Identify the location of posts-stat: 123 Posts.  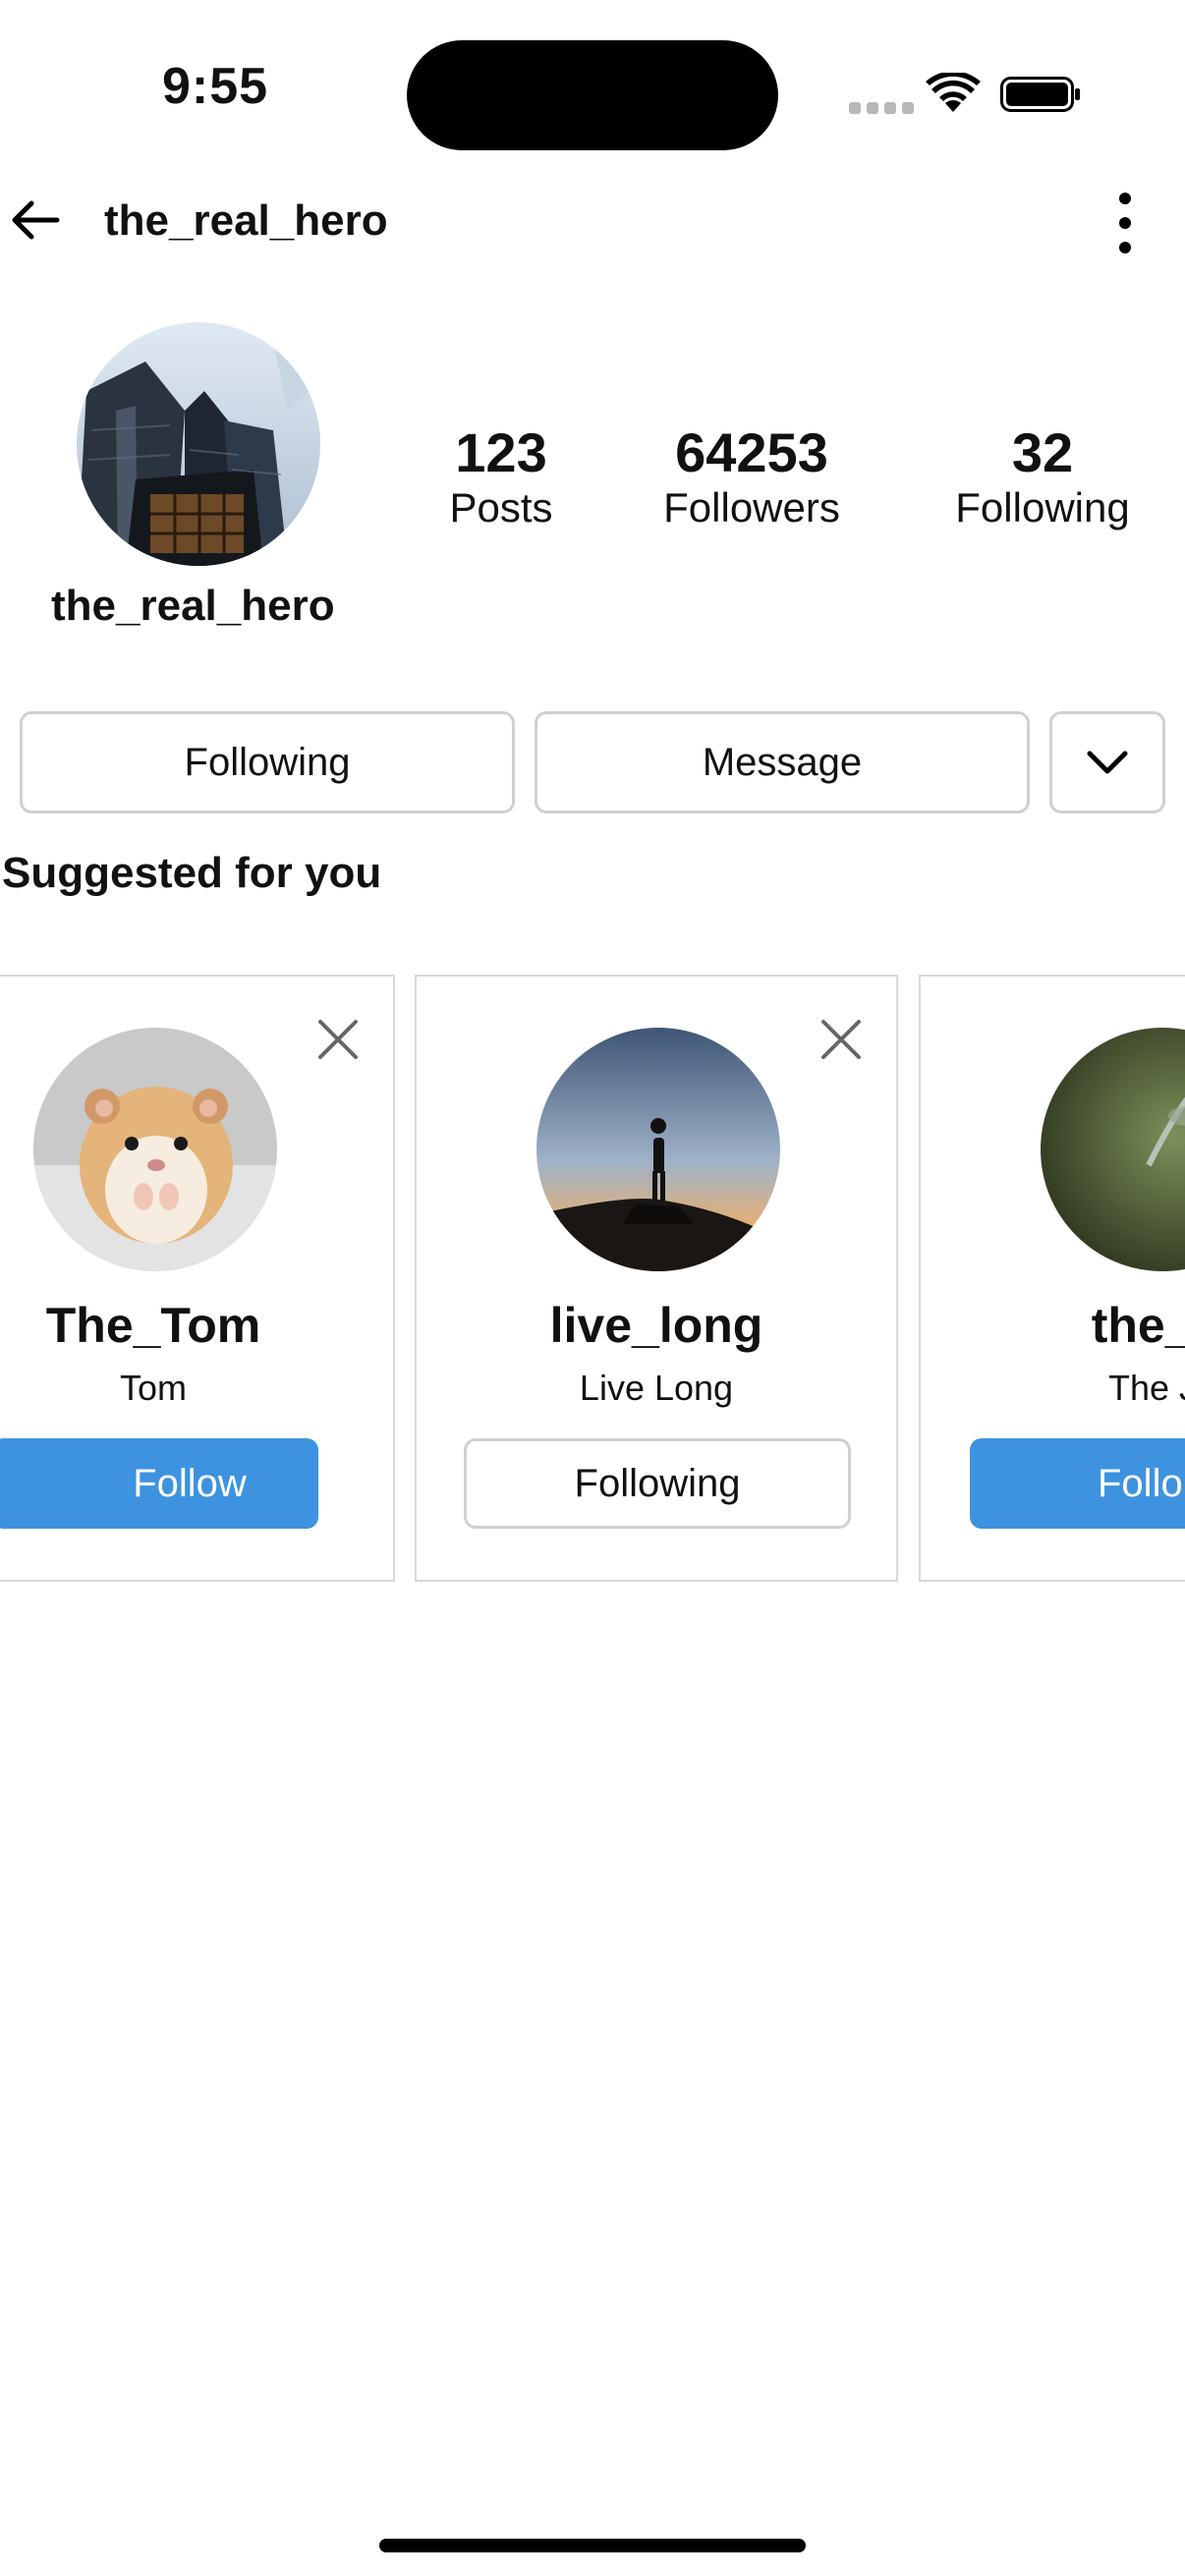
(502, 477).